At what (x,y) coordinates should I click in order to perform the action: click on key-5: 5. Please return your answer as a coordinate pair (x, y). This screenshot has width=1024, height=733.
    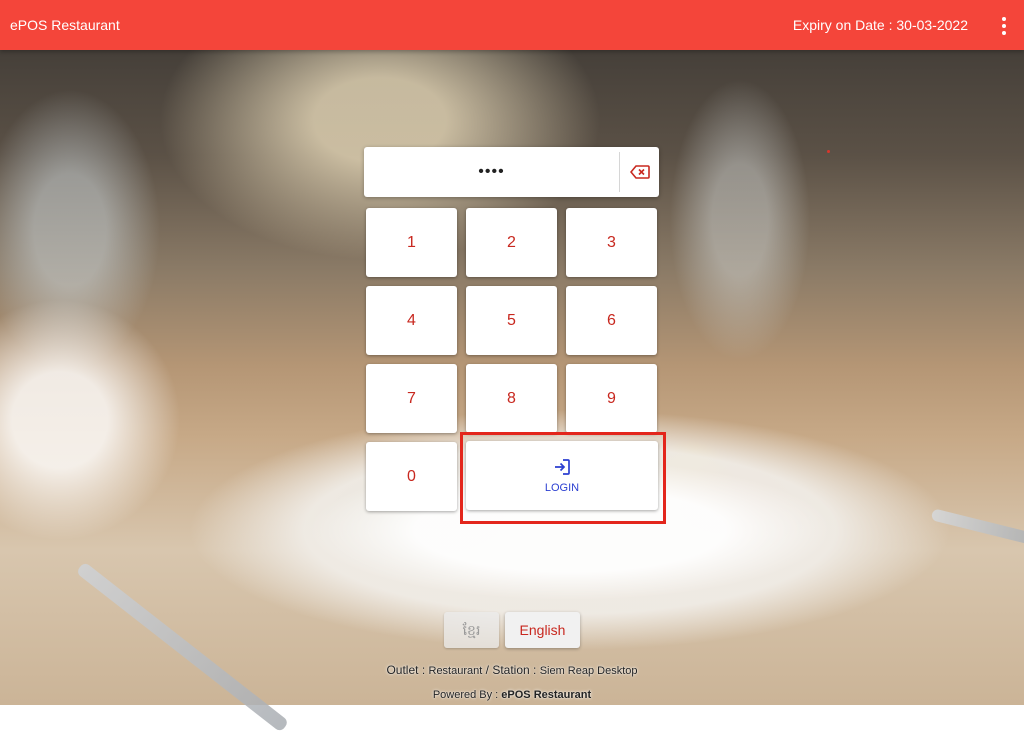
    Looking at the image, I should click on (511, 320).